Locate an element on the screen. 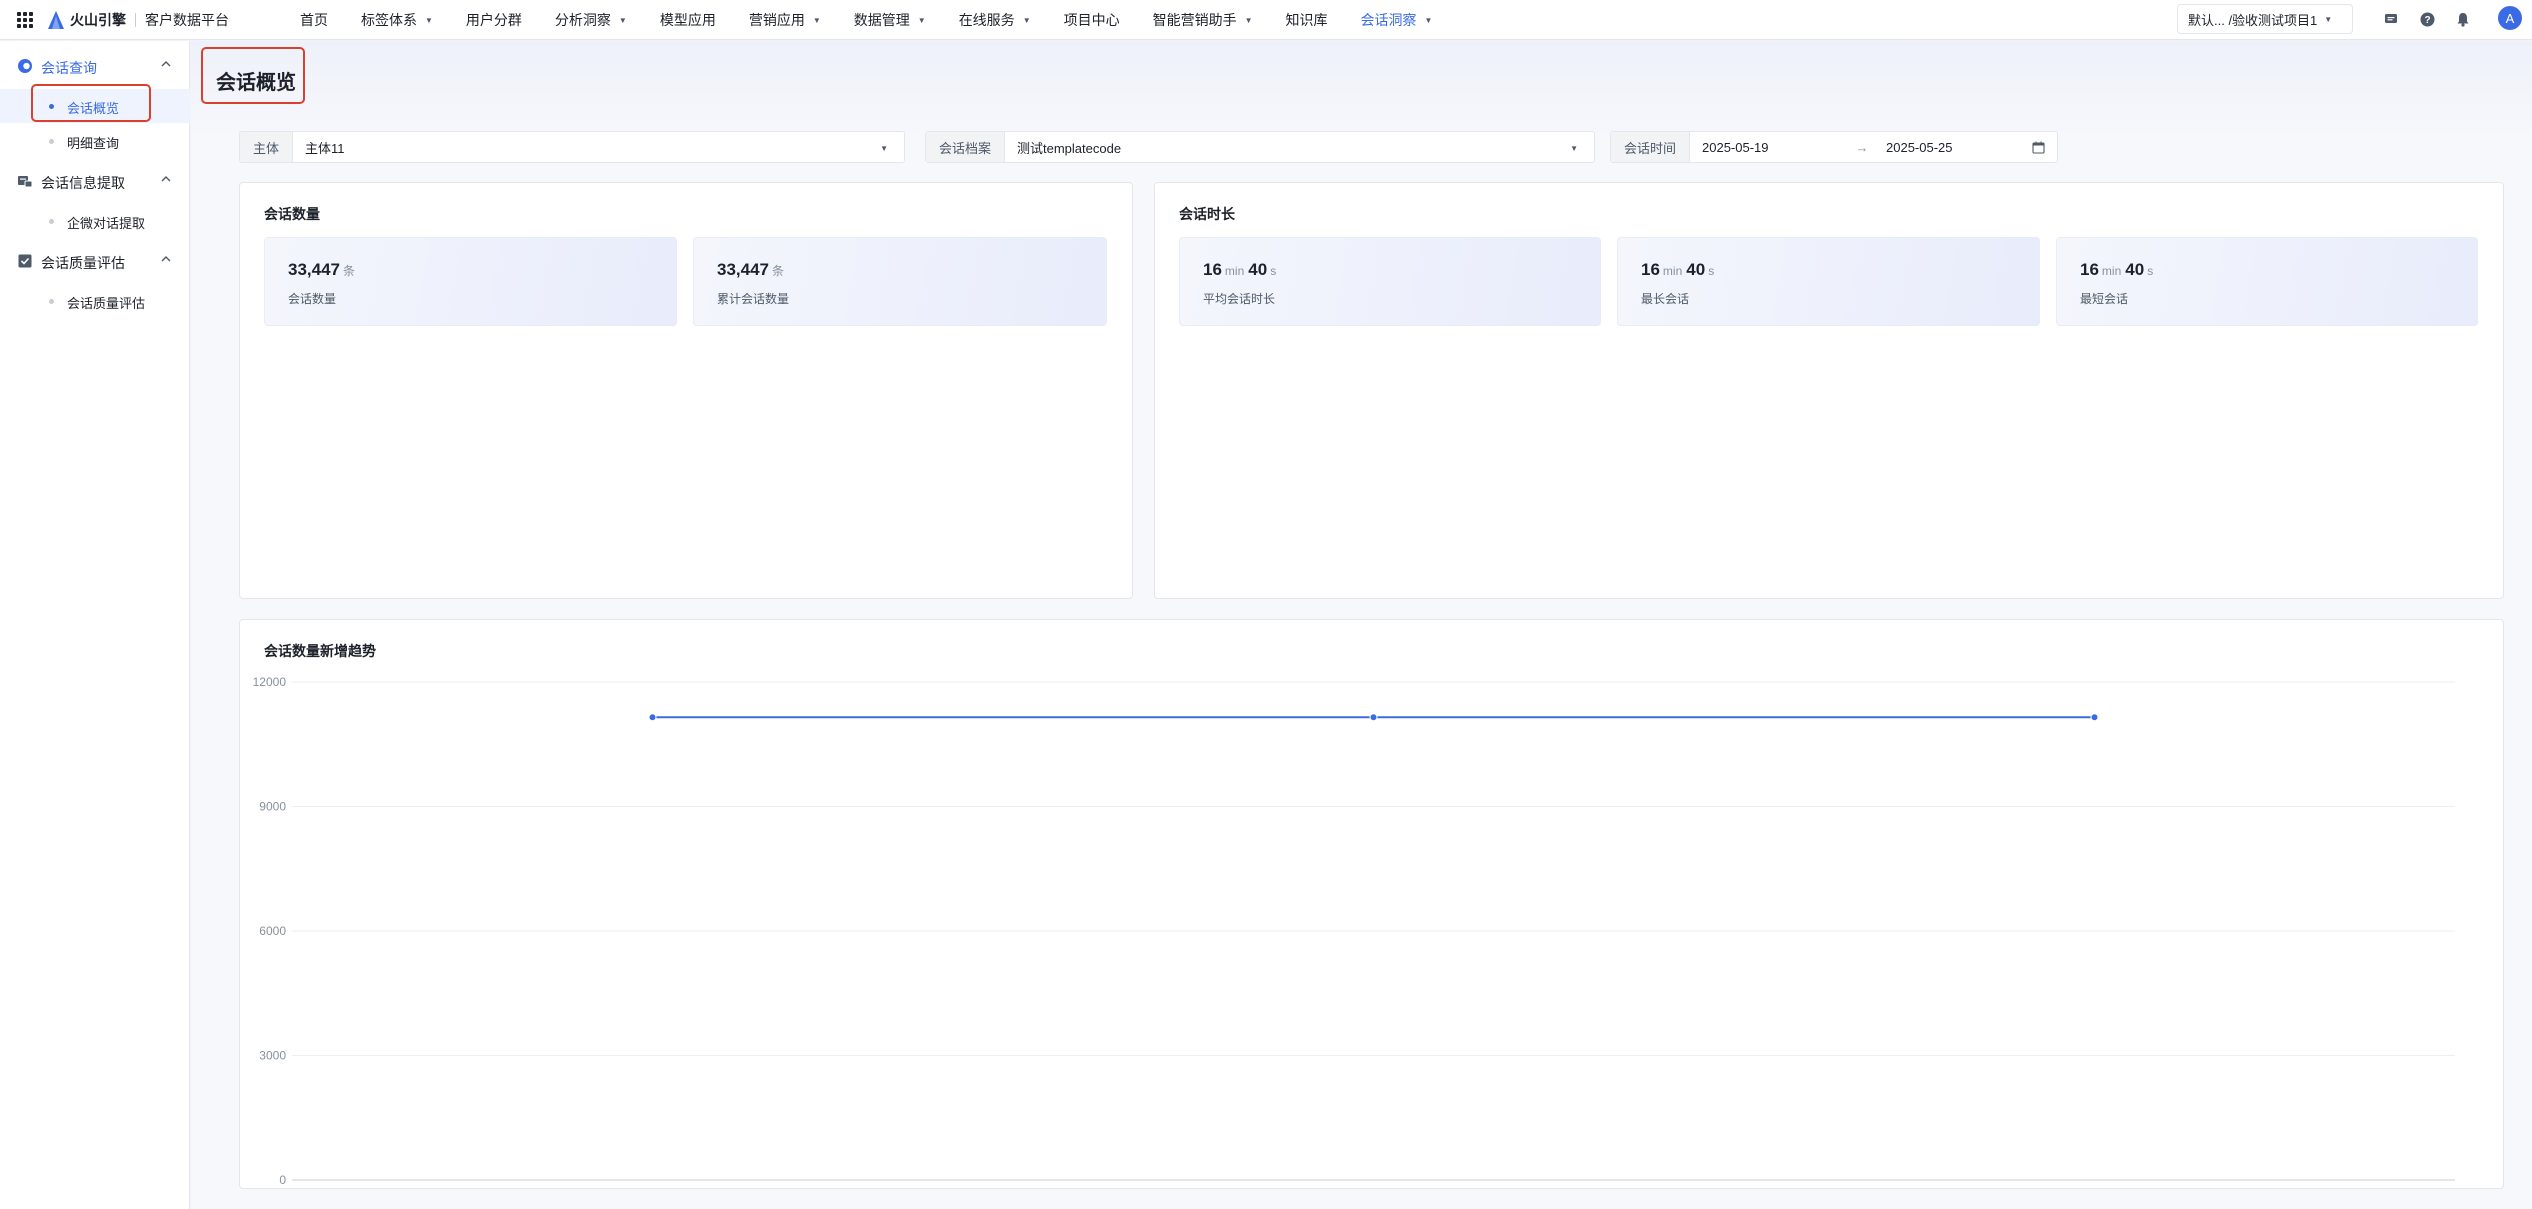  start-date-input: 2025-05-19 is located at coordinates (1770, 147).